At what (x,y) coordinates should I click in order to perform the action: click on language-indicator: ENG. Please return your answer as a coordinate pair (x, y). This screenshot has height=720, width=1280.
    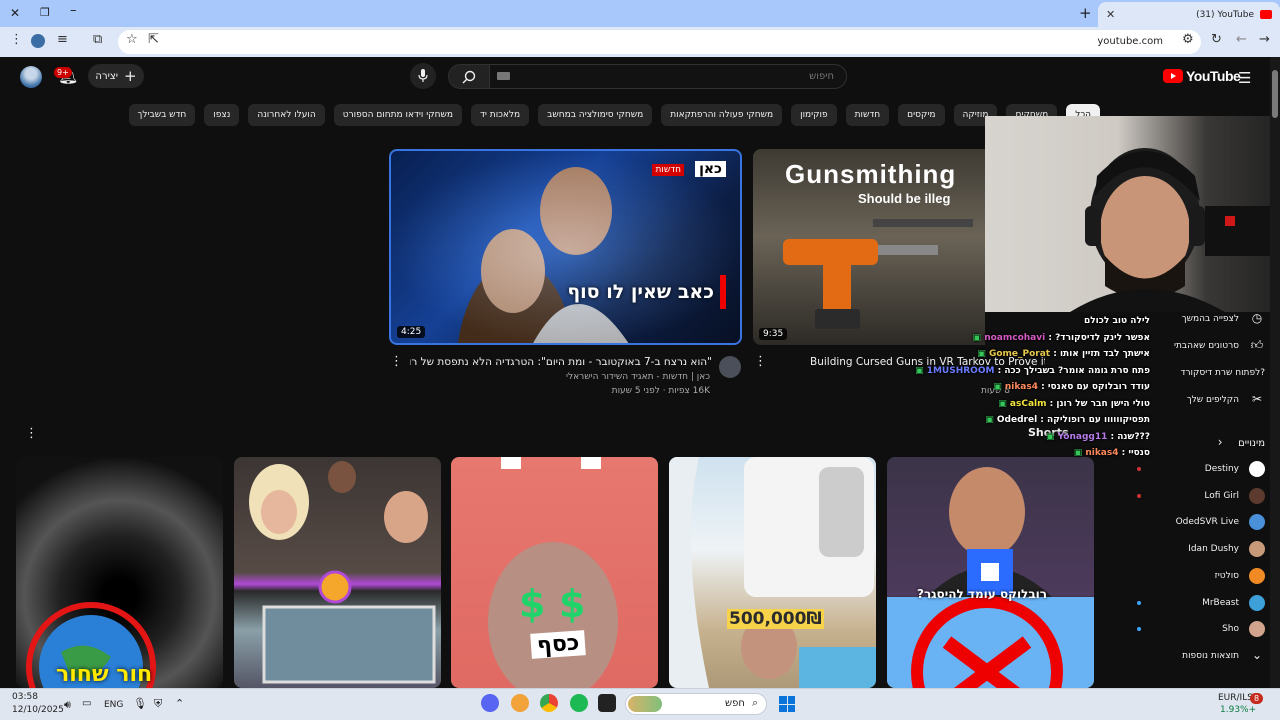
    Looking at the image, I should click on (113, 705).